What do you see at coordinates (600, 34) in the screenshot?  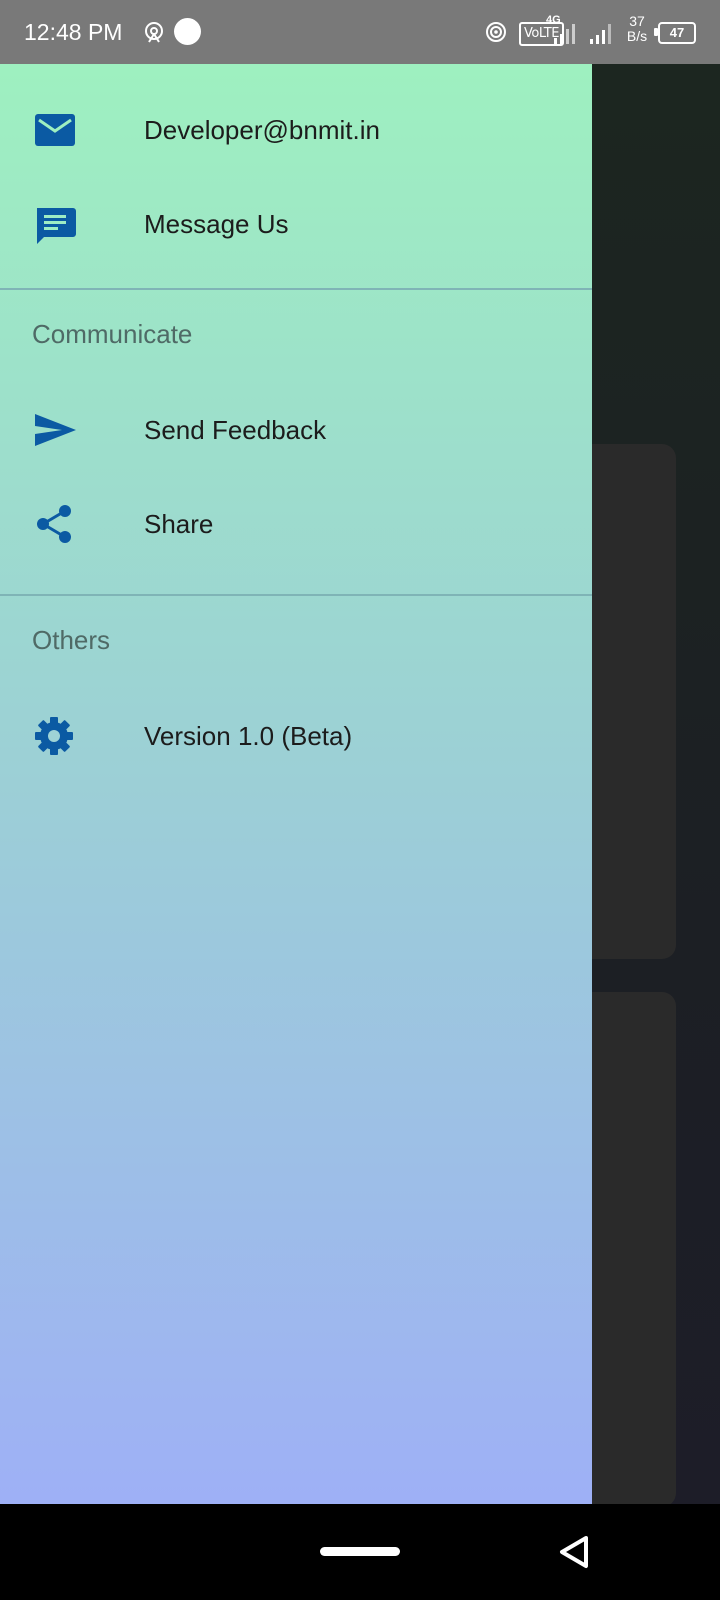 I see `signal-strength-secondary-icon` at bounding box center [600, 34].